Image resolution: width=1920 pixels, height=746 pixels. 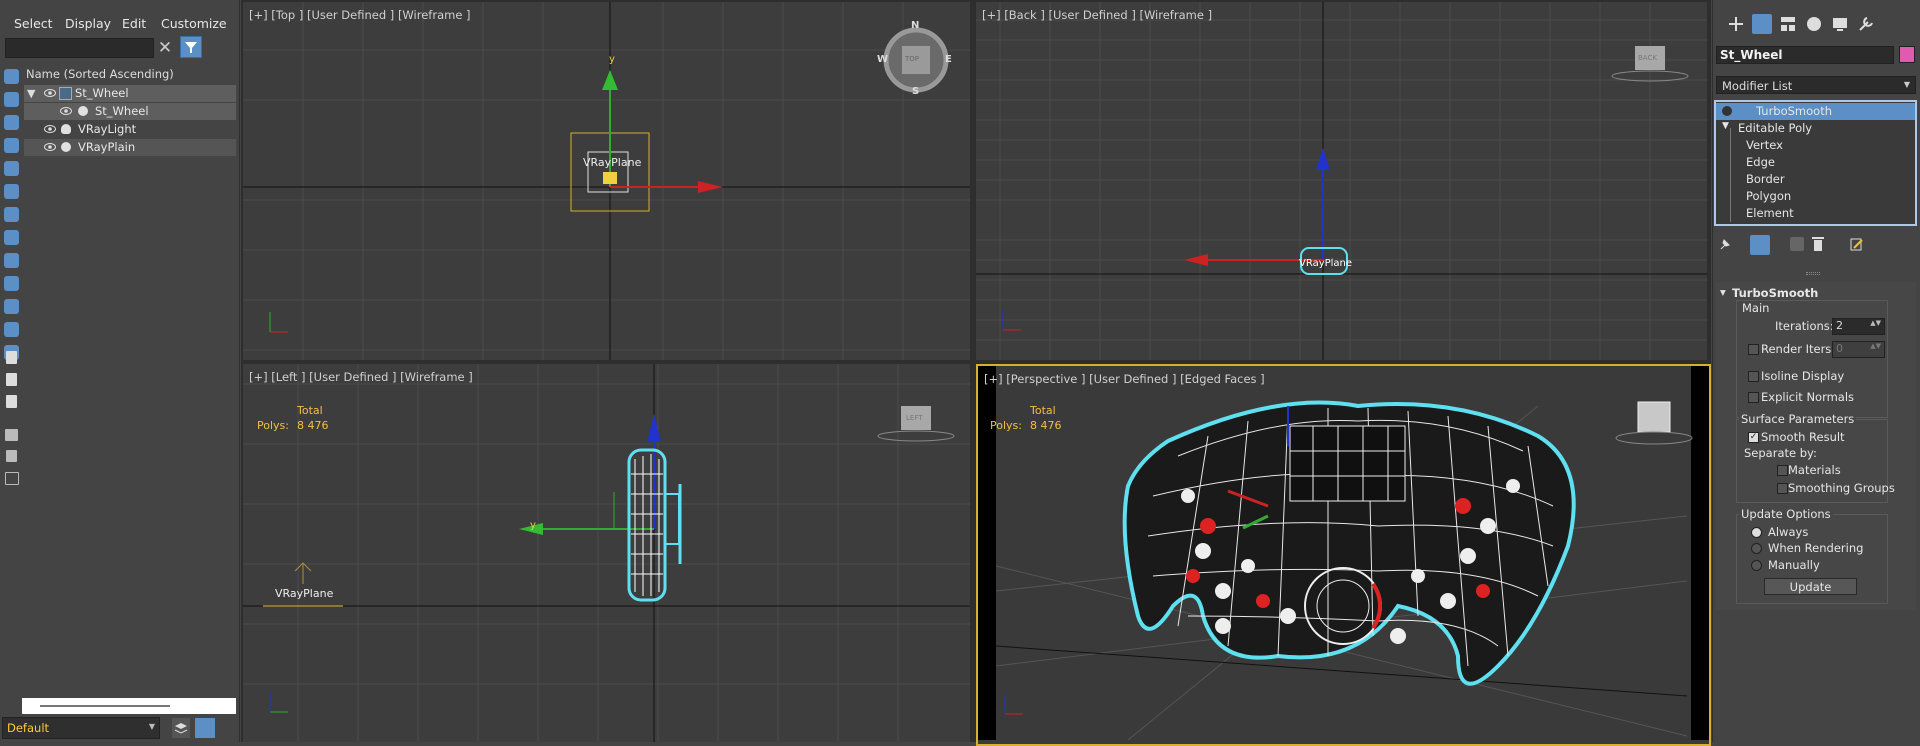 I want to click on render-iters-checkbox, so click(x=1753, y=349).